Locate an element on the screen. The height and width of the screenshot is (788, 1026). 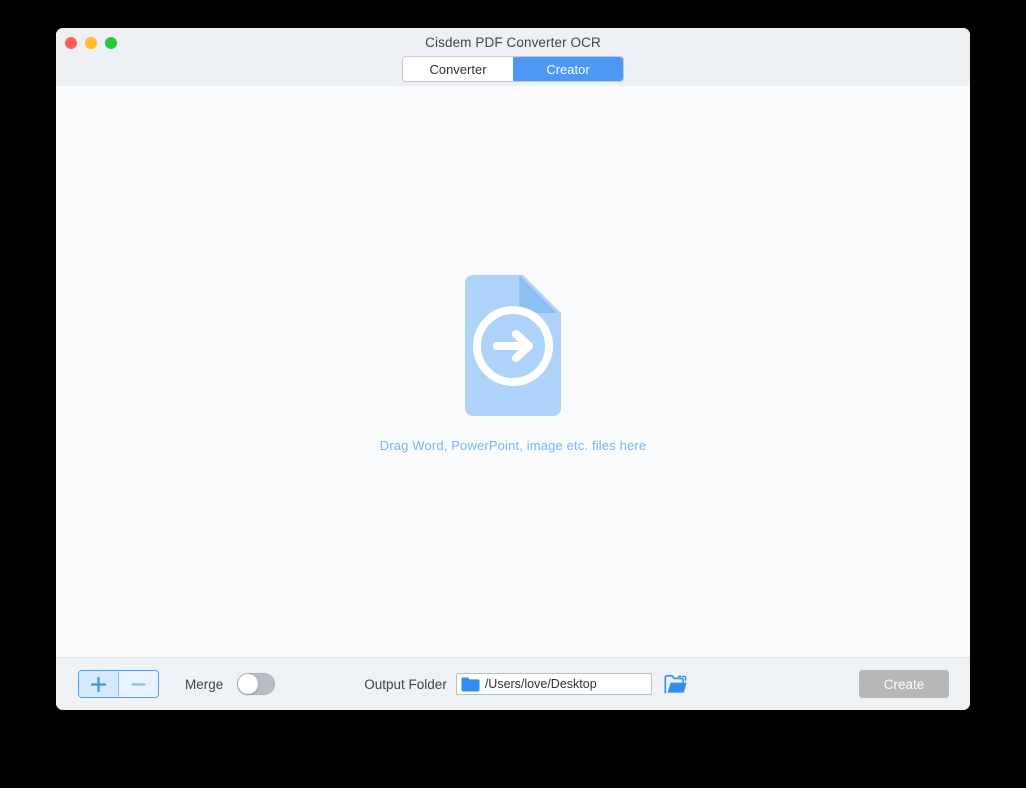
tab-creator: Creator is located at coordinates (568, 69).